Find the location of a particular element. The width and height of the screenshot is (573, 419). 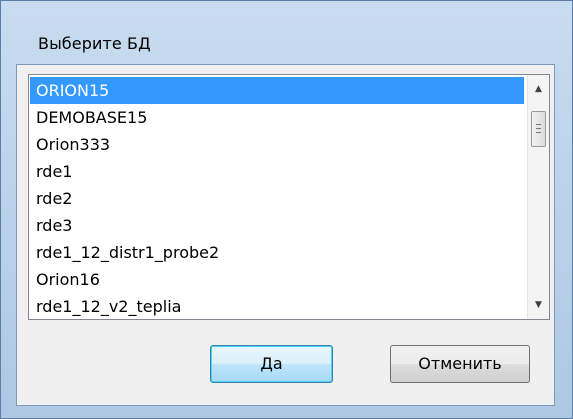

list-item: Orion16 is located at coordinates (277, 279).